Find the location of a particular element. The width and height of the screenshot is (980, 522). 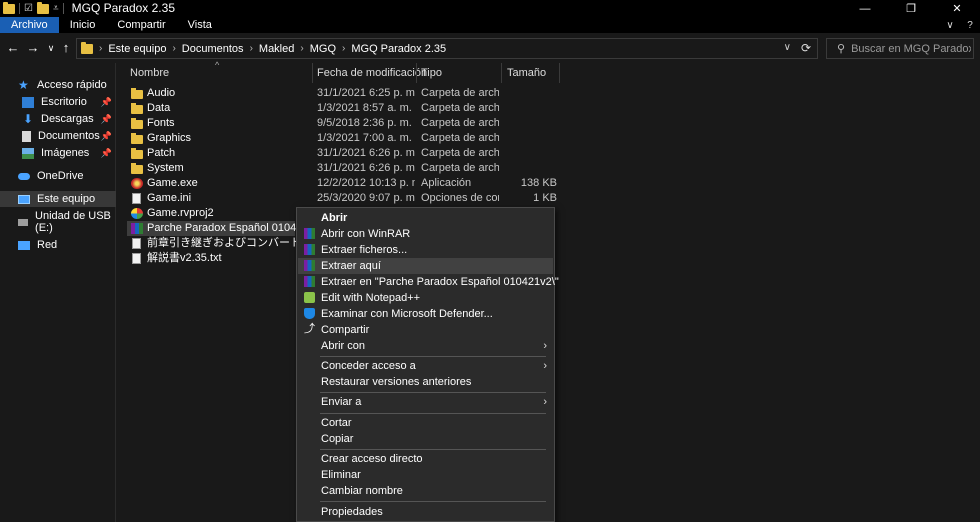

file-name: Audio is located at coordinates (161, 93).